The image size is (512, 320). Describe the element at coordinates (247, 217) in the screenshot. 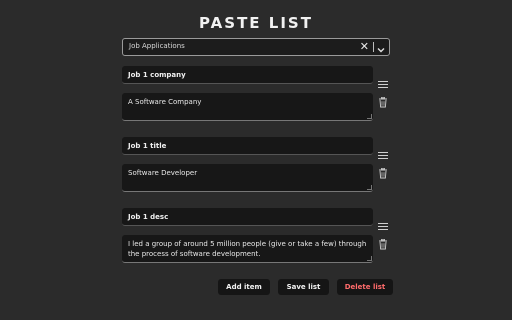

I see `item-title-input: Job 1 desc` at that location.